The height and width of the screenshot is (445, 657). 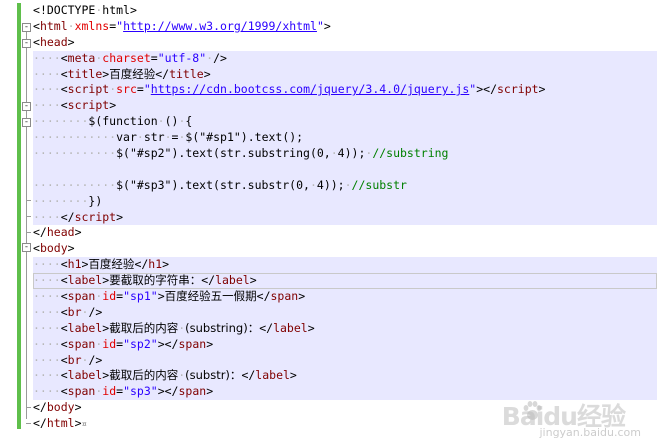 What do you see at coordinates (518, 89) in the screenshot?
I see `code-token-tag: script` at bounding box center [518, 89].